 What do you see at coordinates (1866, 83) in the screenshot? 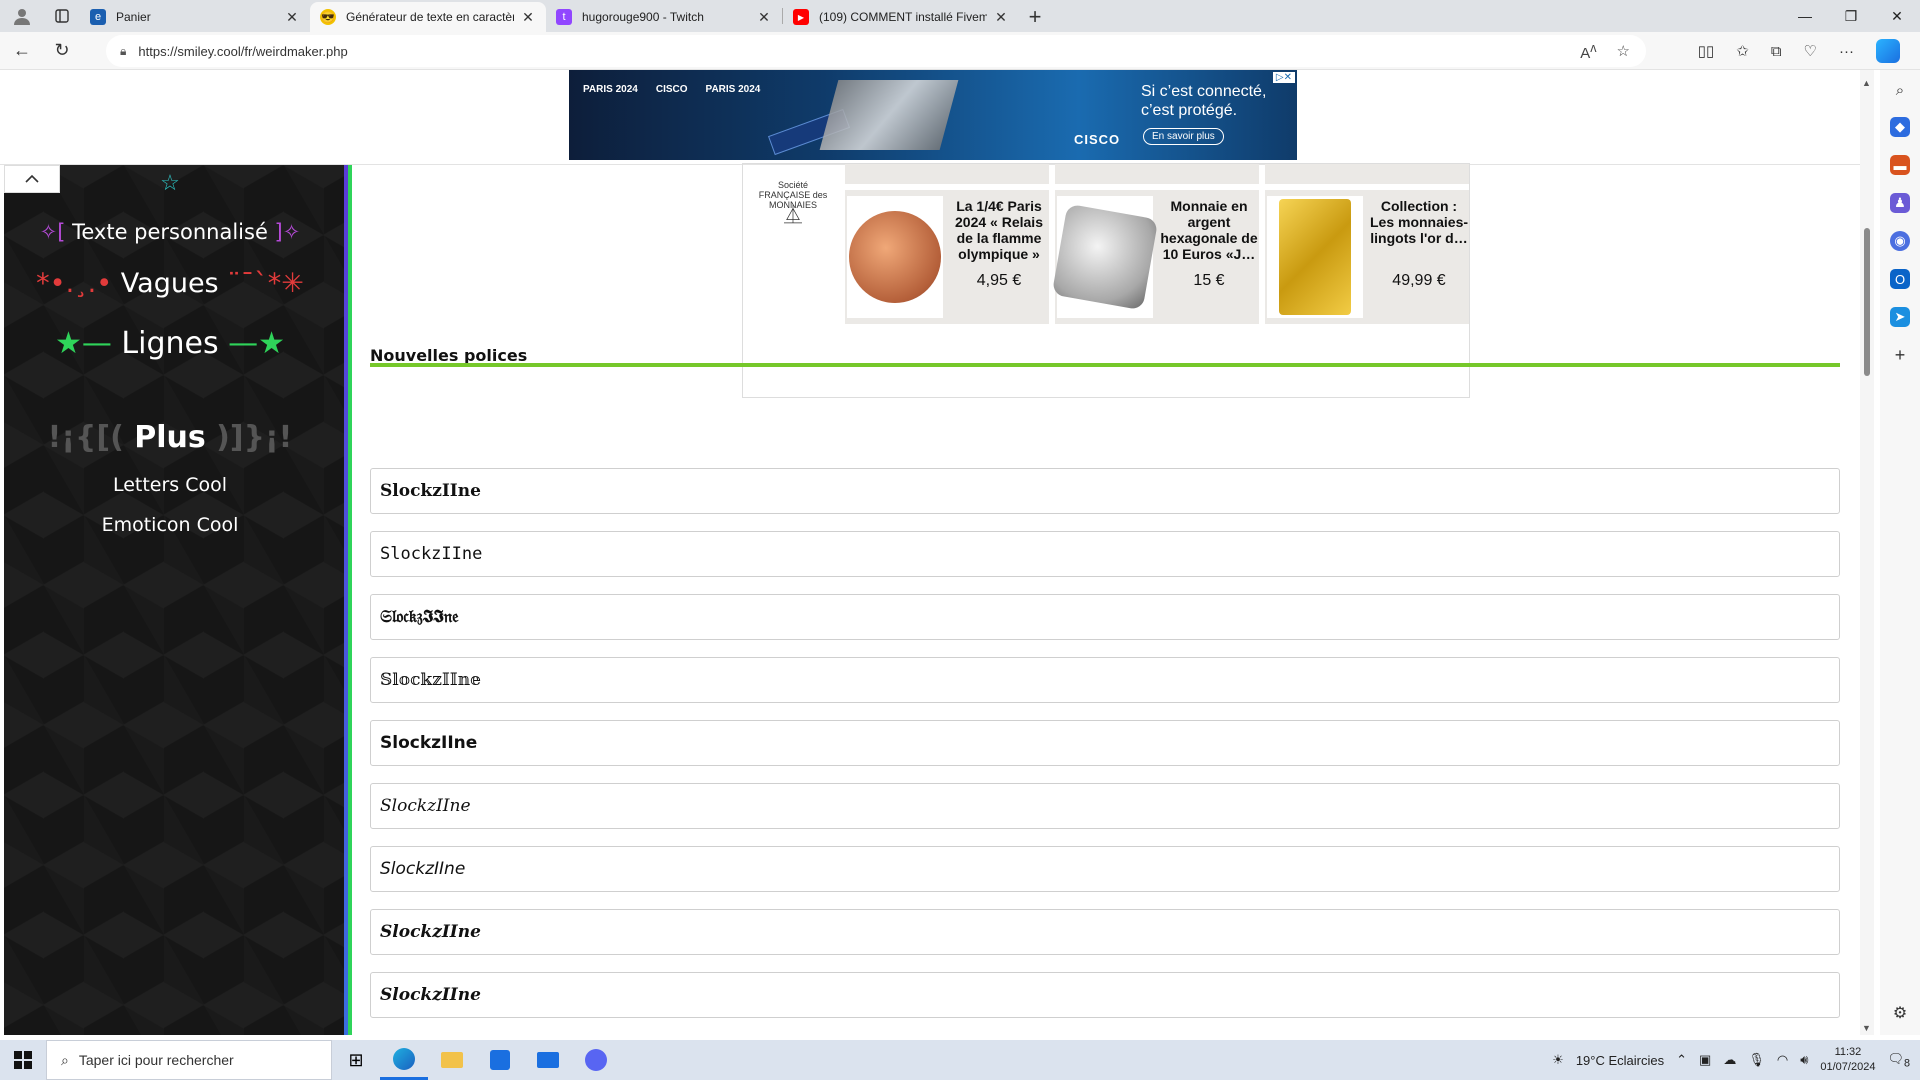
I see `scroll-up-icon: ▲` at bounding box center [1866, 83].